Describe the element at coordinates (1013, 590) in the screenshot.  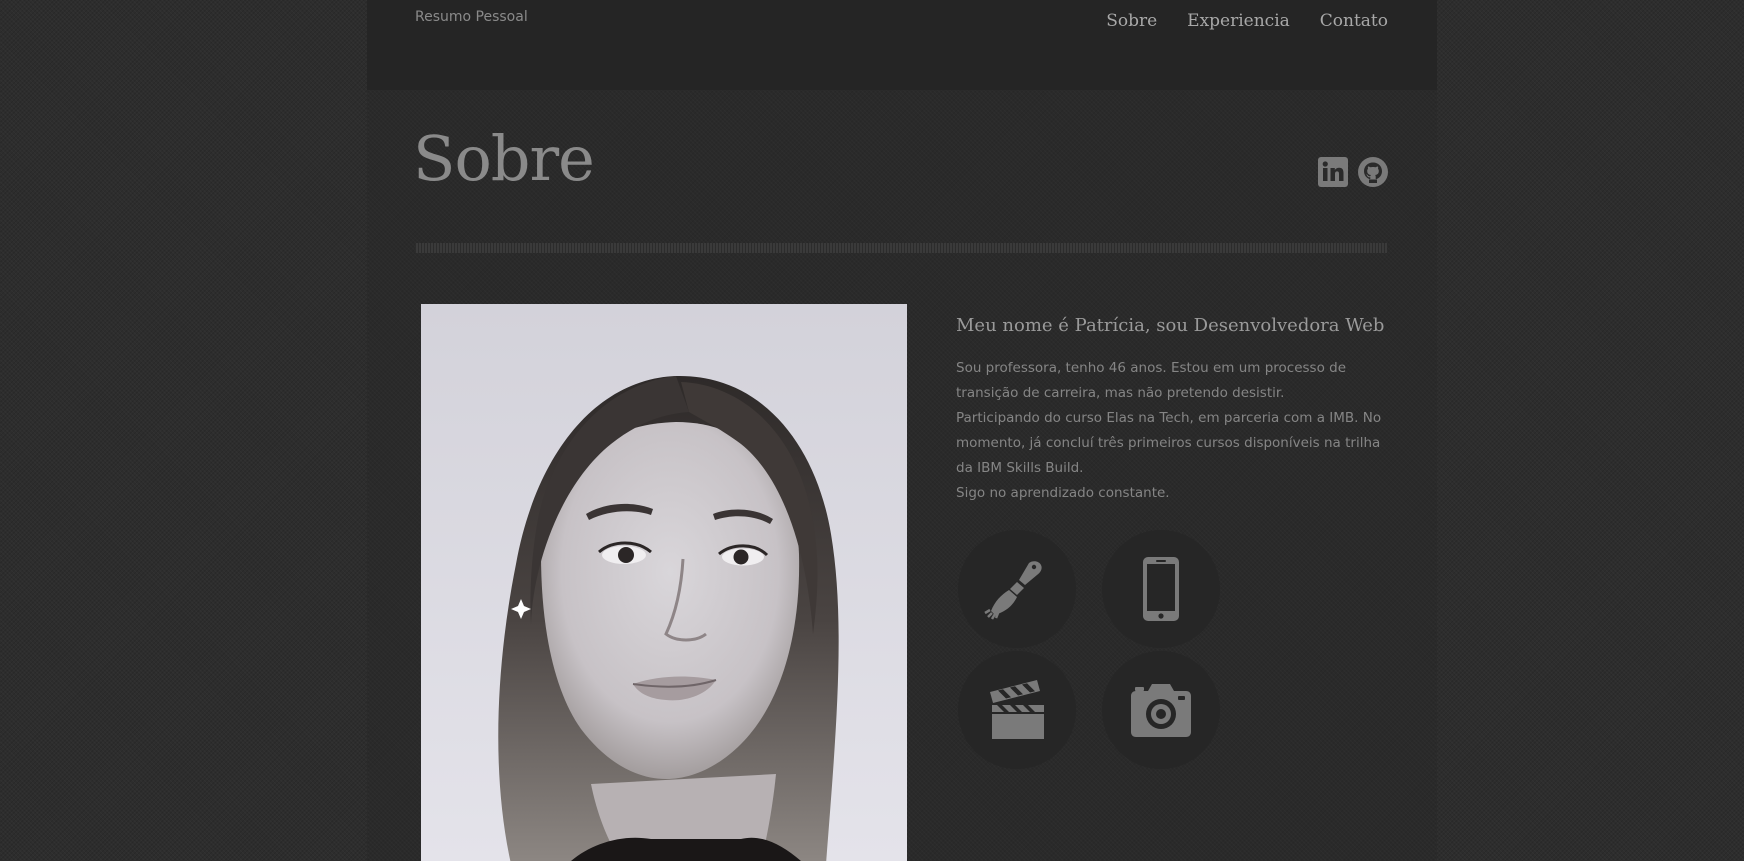
I see `paintbrush-icon` at that location.